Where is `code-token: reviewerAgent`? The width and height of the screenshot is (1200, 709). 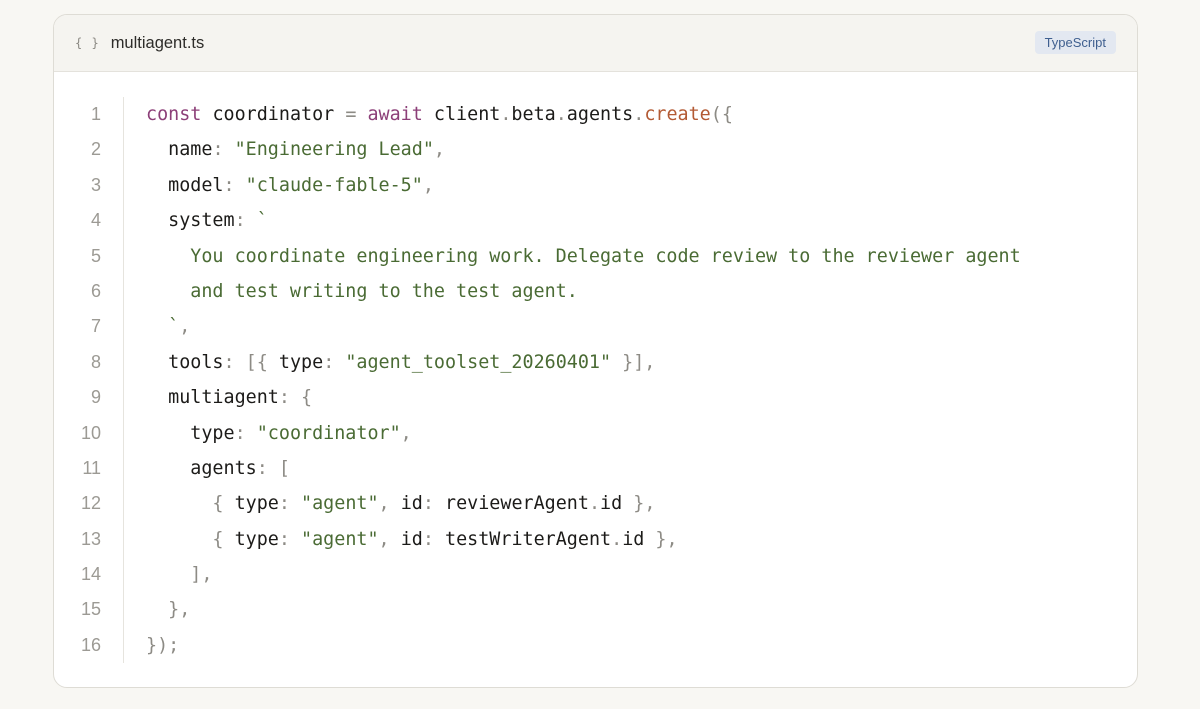
code-token: reviewerAgent is located at coordinates (517, 504).